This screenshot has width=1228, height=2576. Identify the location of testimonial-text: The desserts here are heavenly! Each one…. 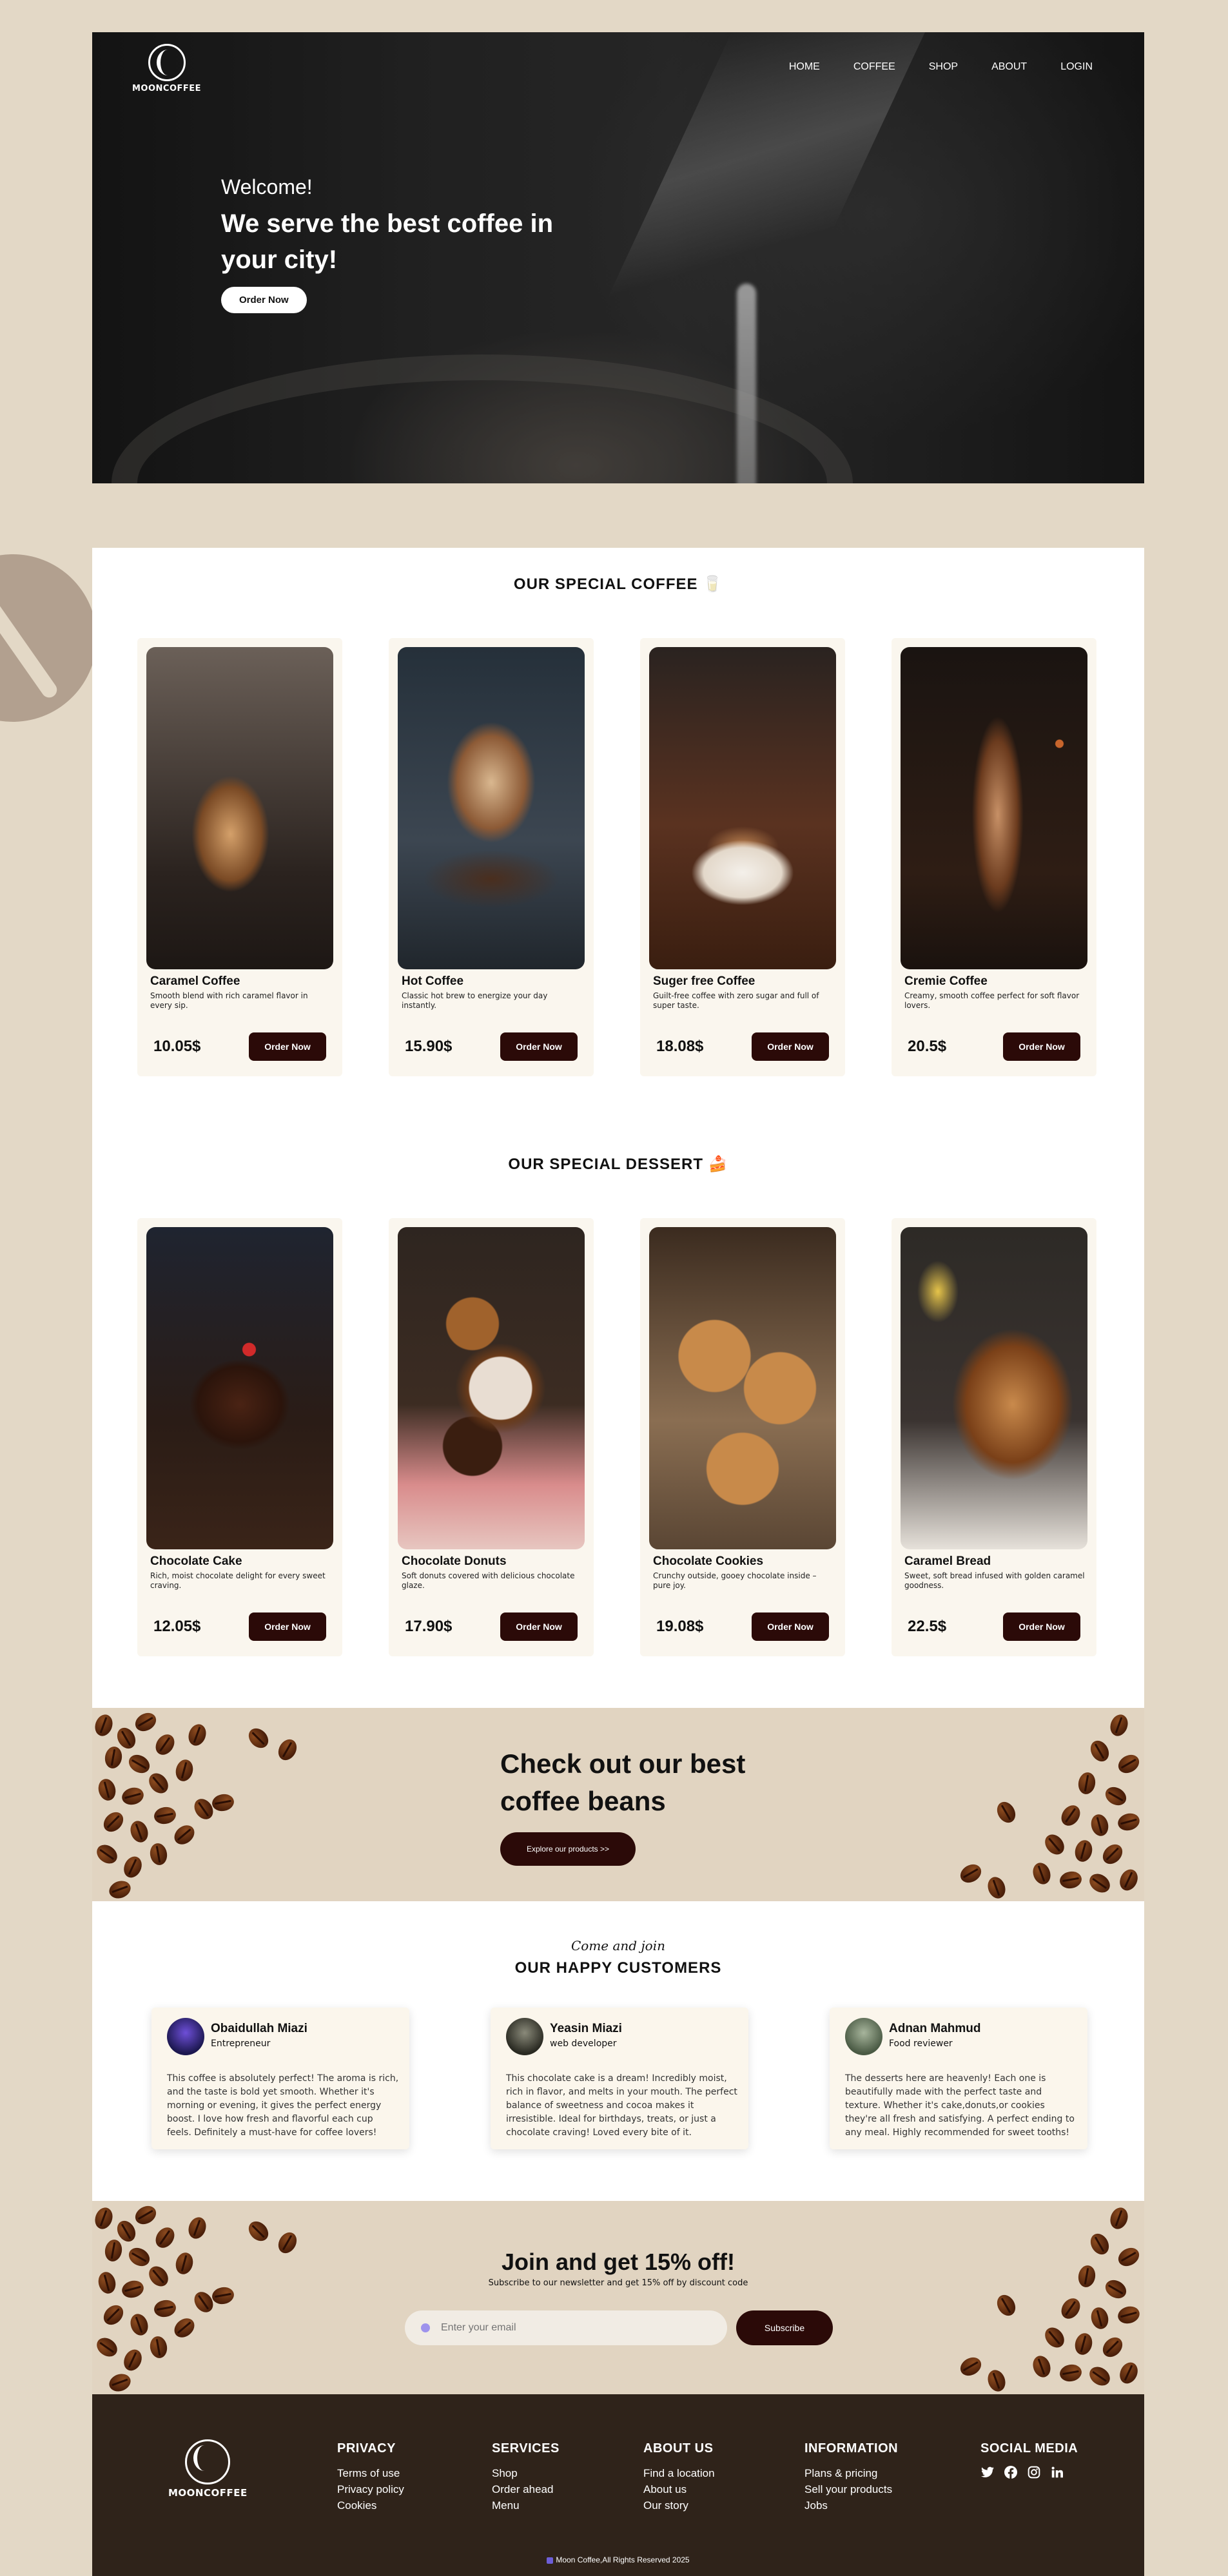
(960, 2105).